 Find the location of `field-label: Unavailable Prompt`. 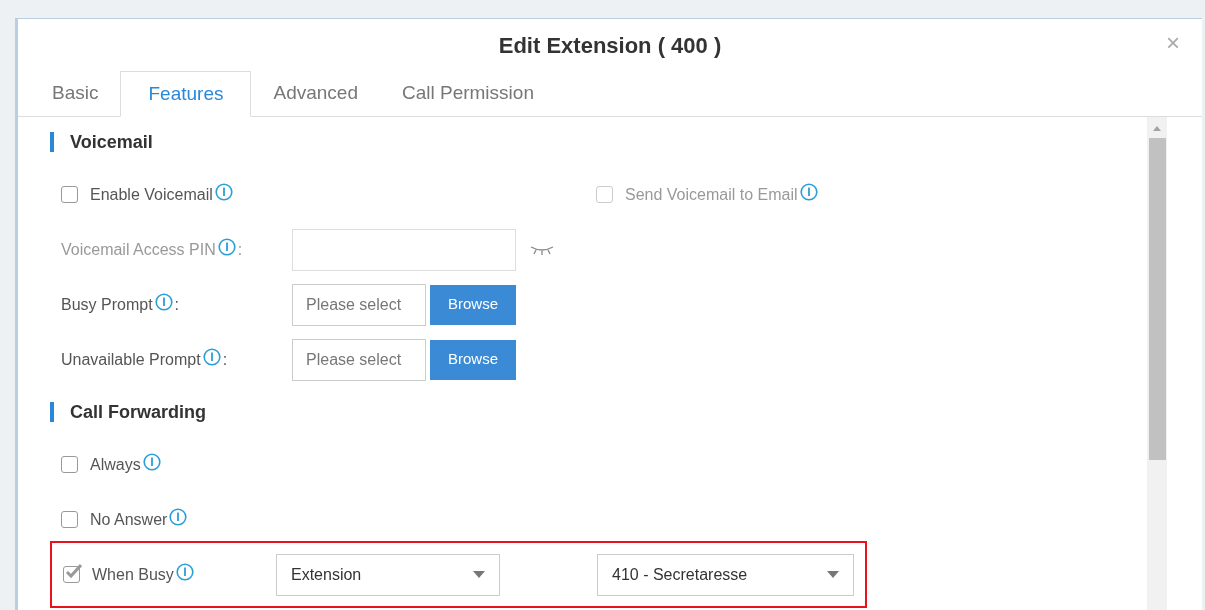

field-label: Unavailable Prompt is located at coordinates (131, 359).